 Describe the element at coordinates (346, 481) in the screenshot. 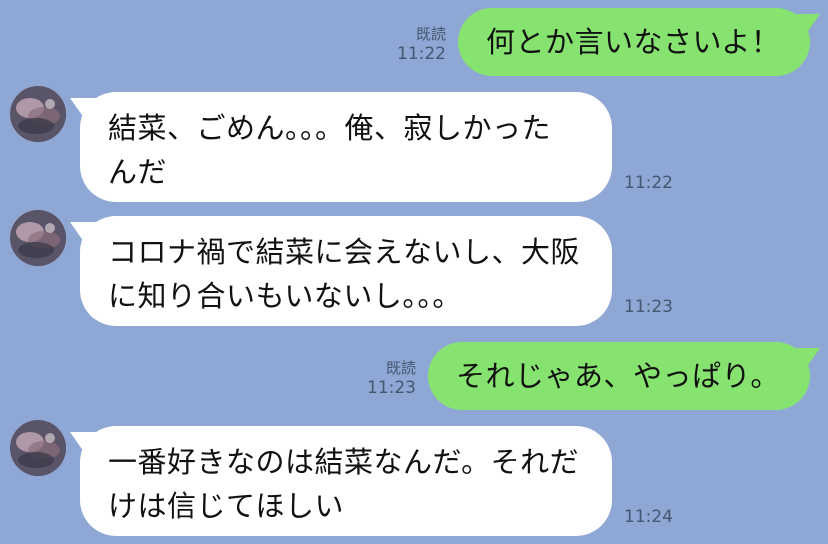

I see `incoming-message-bubble: 一番好きなのは結菜なんだ。それだ けは信じてほしい` at that location.